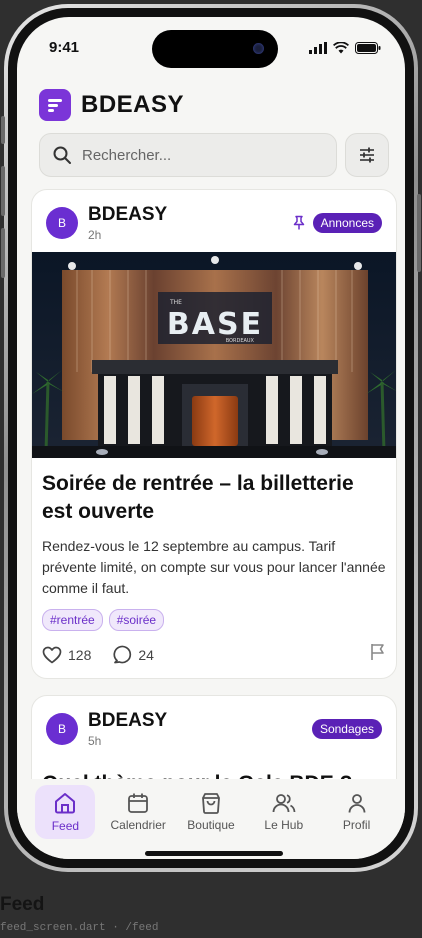  Describe the element at coordinates (341, 48) in the screenshot. I see `wifi-icon` at that location.